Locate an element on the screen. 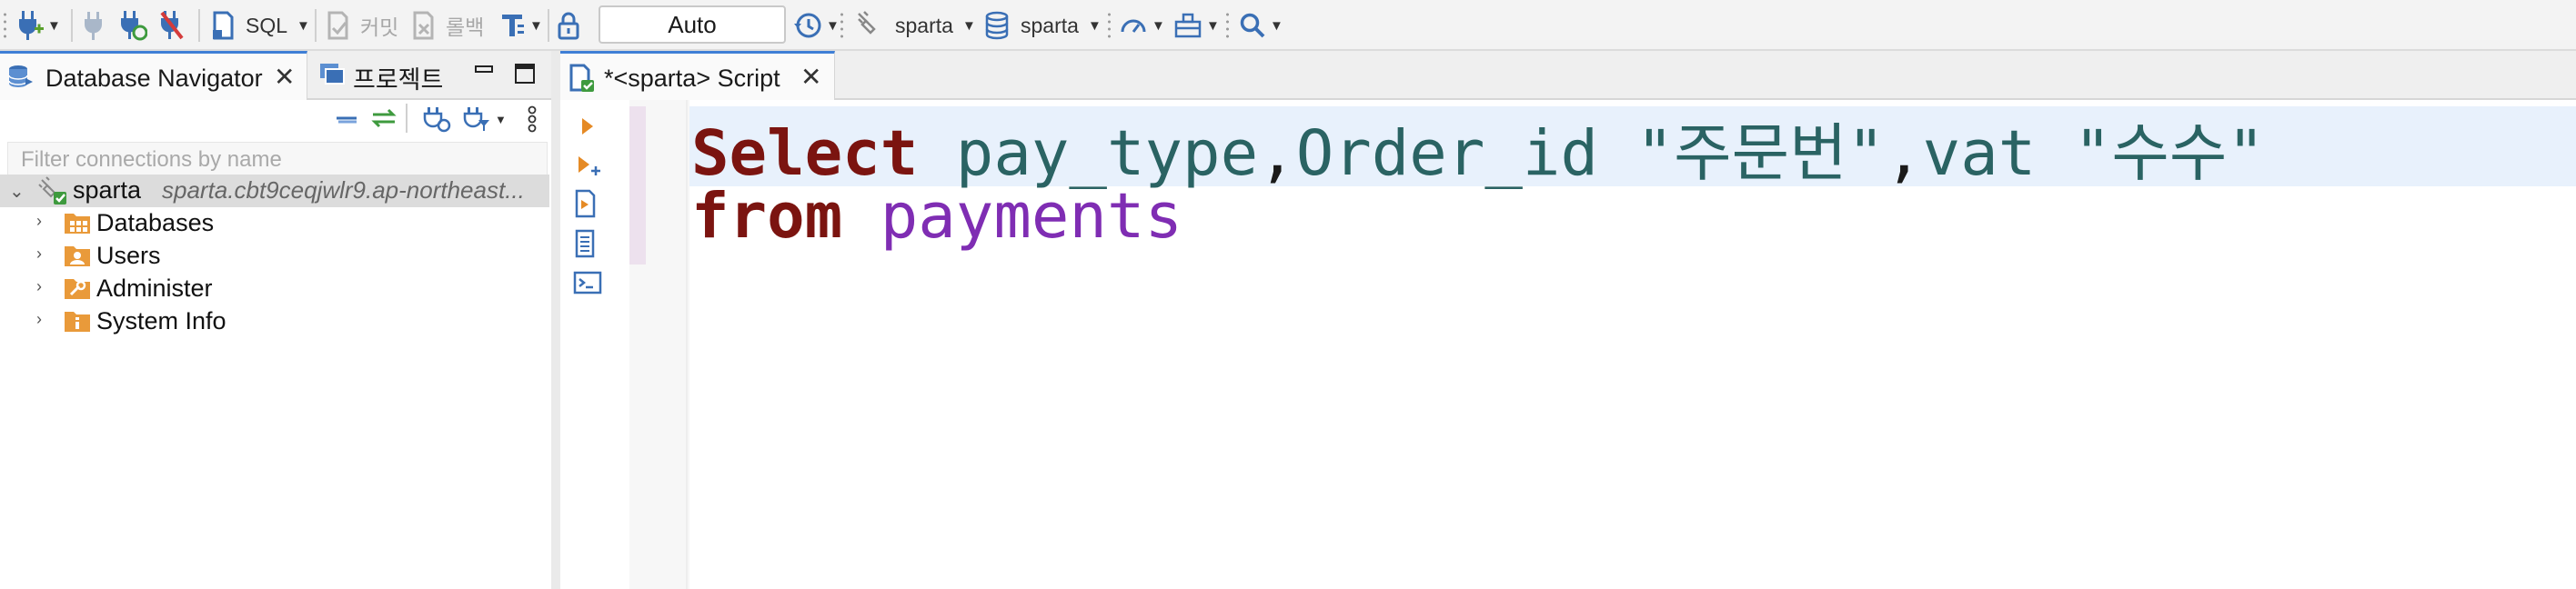 This screenshot has height=589, width=2576. search-button: ▼ is located at coordinates (1261, 25).